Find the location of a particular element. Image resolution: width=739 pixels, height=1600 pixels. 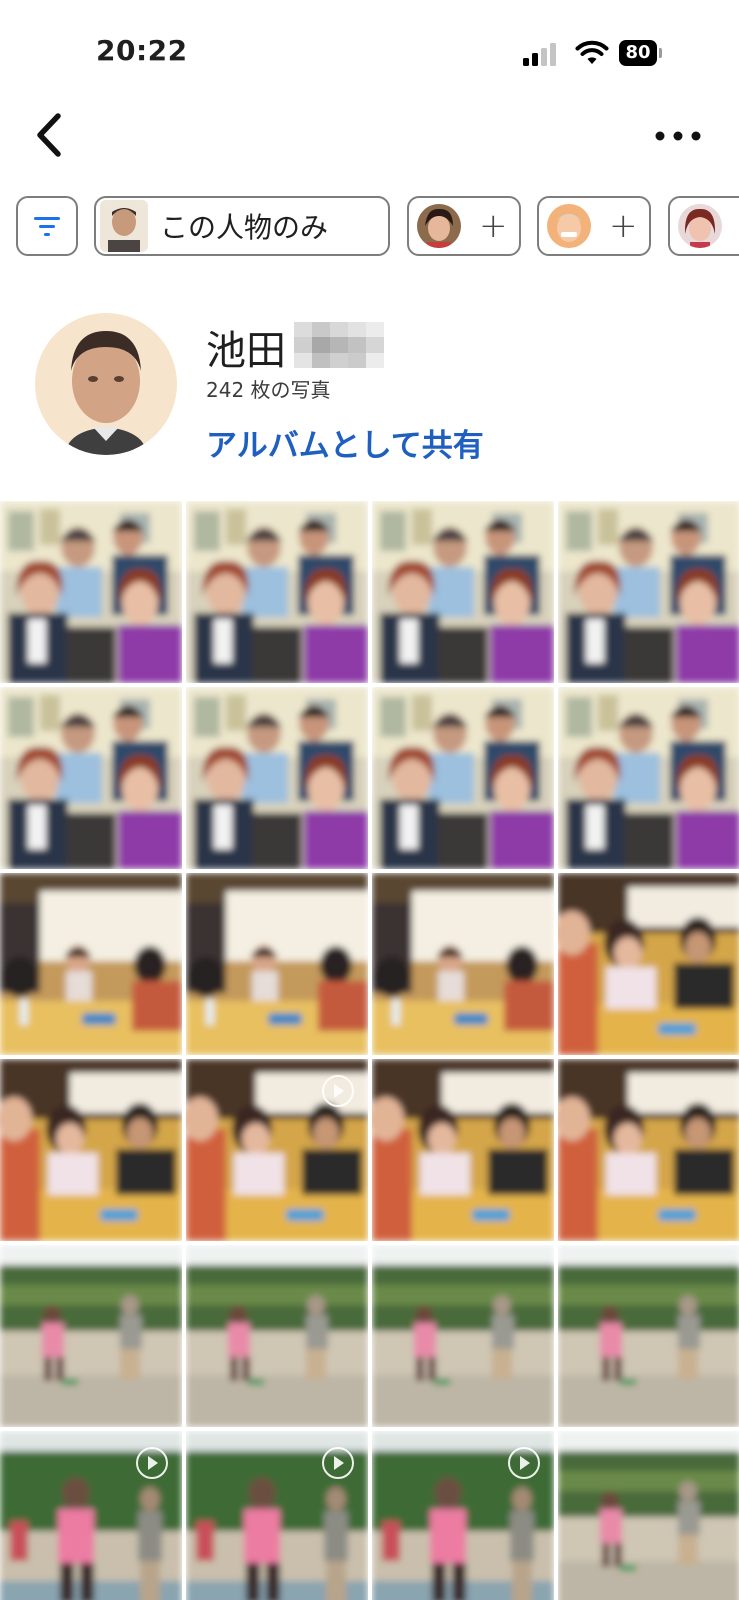

only-this-person-chip: この人物のみ is located at coordinates (242, 226).